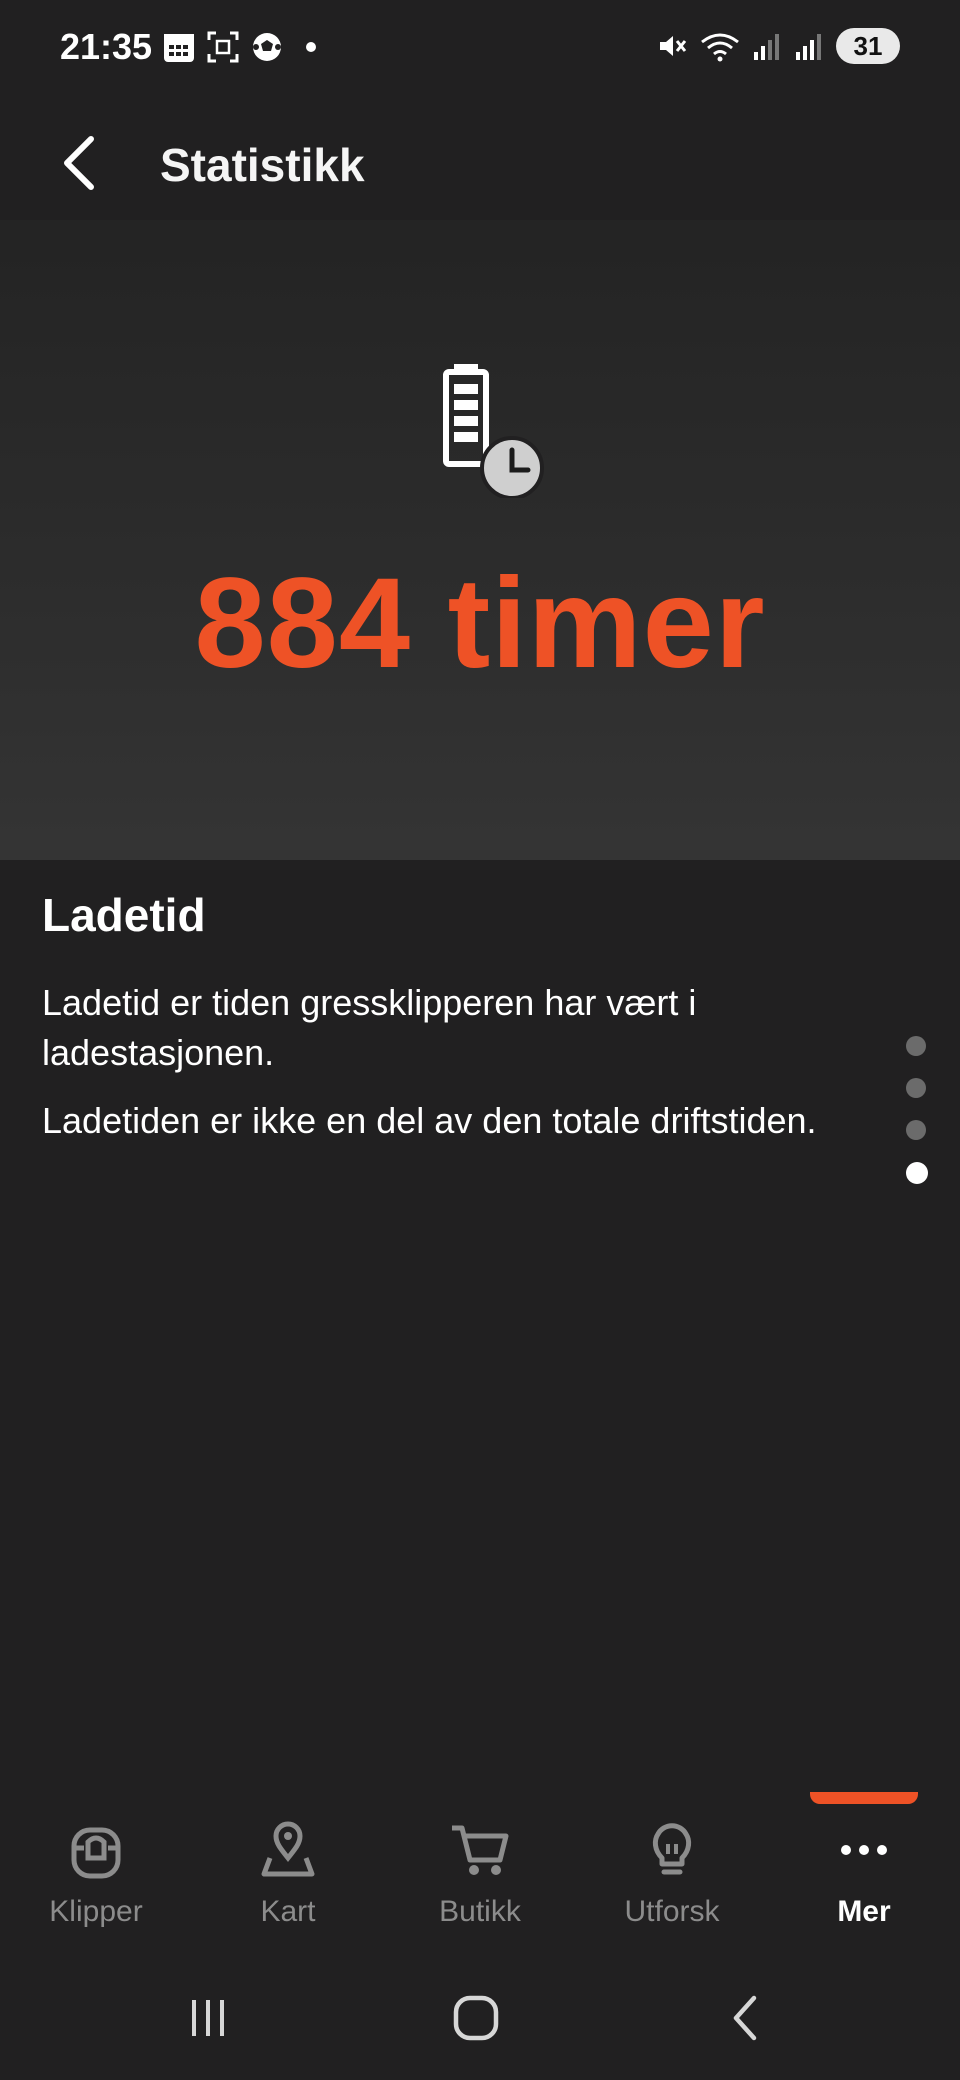 This screenshot has height=2080, width=960. I want to click on nav-label: Klipper, so click(96, 1911).